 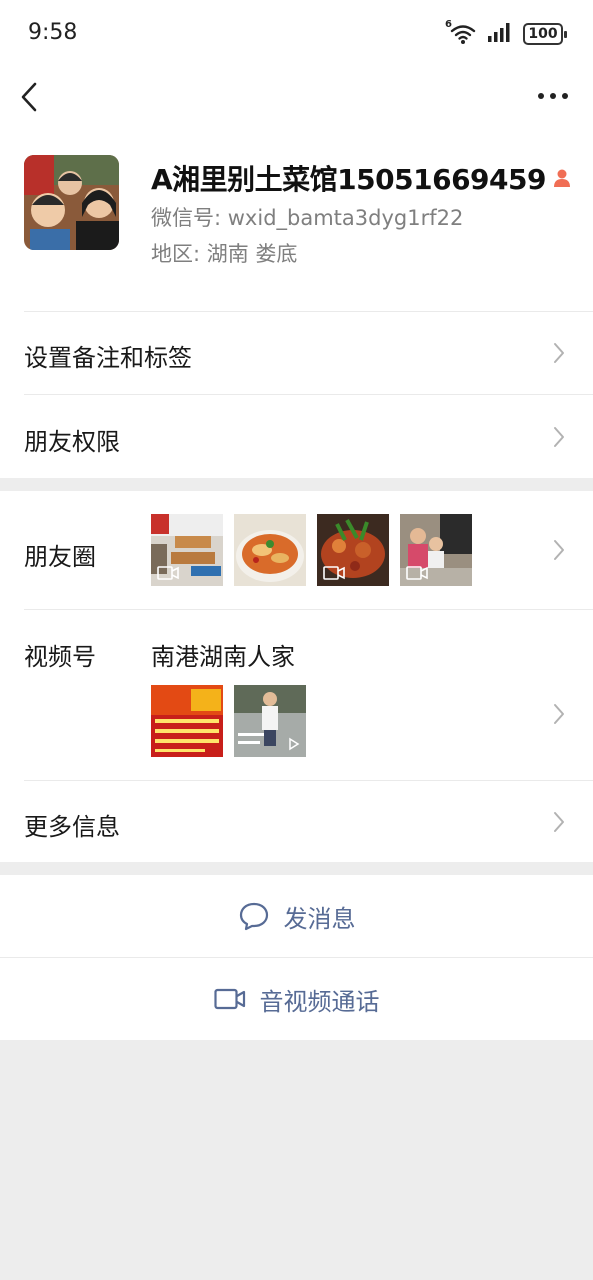 What do you see at coordinates (561, 178) in the screenshot?
I see `user-gender-icon` at bounding box center [561, 178].